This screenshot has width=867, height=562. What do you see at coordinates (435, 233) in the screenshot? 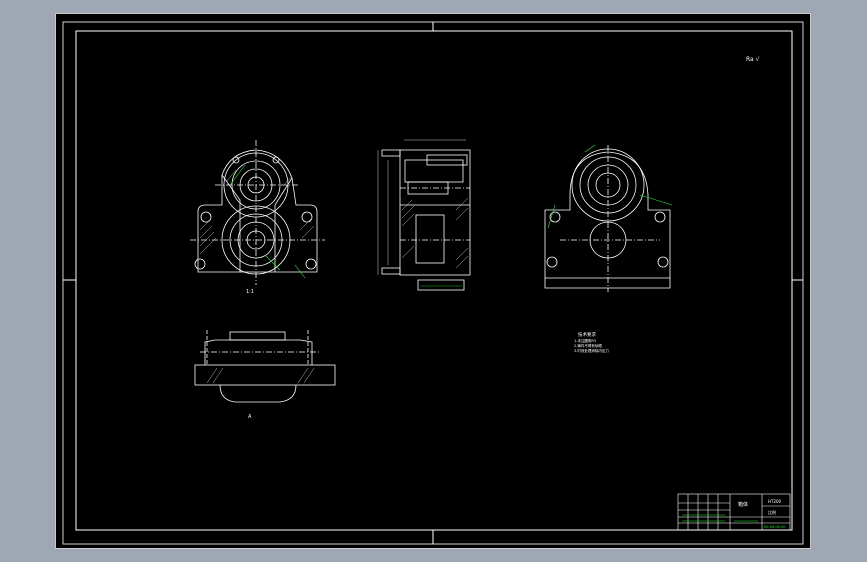
I see `section-view-hatch` at bounding box center [435, 233].